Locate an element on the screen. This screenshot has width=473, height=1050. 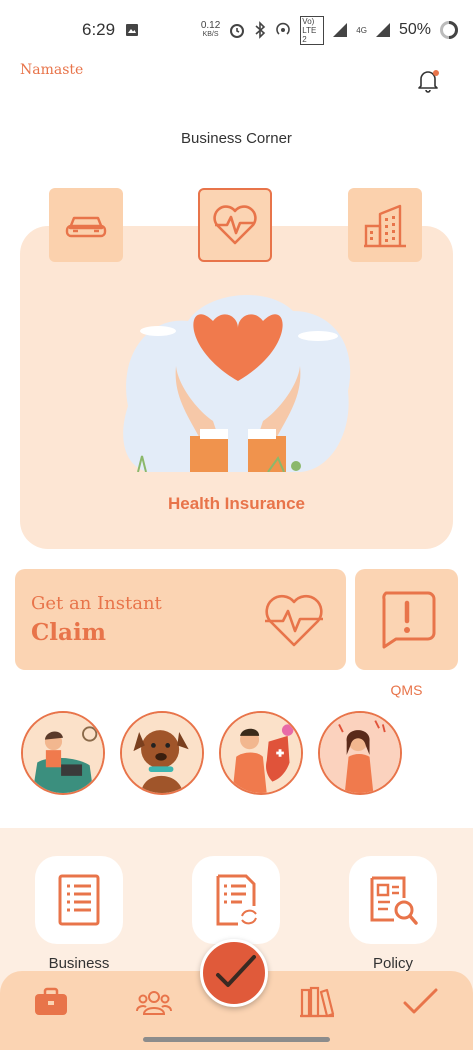
category-title: Health Insurance is located at coordinates (236, 503).